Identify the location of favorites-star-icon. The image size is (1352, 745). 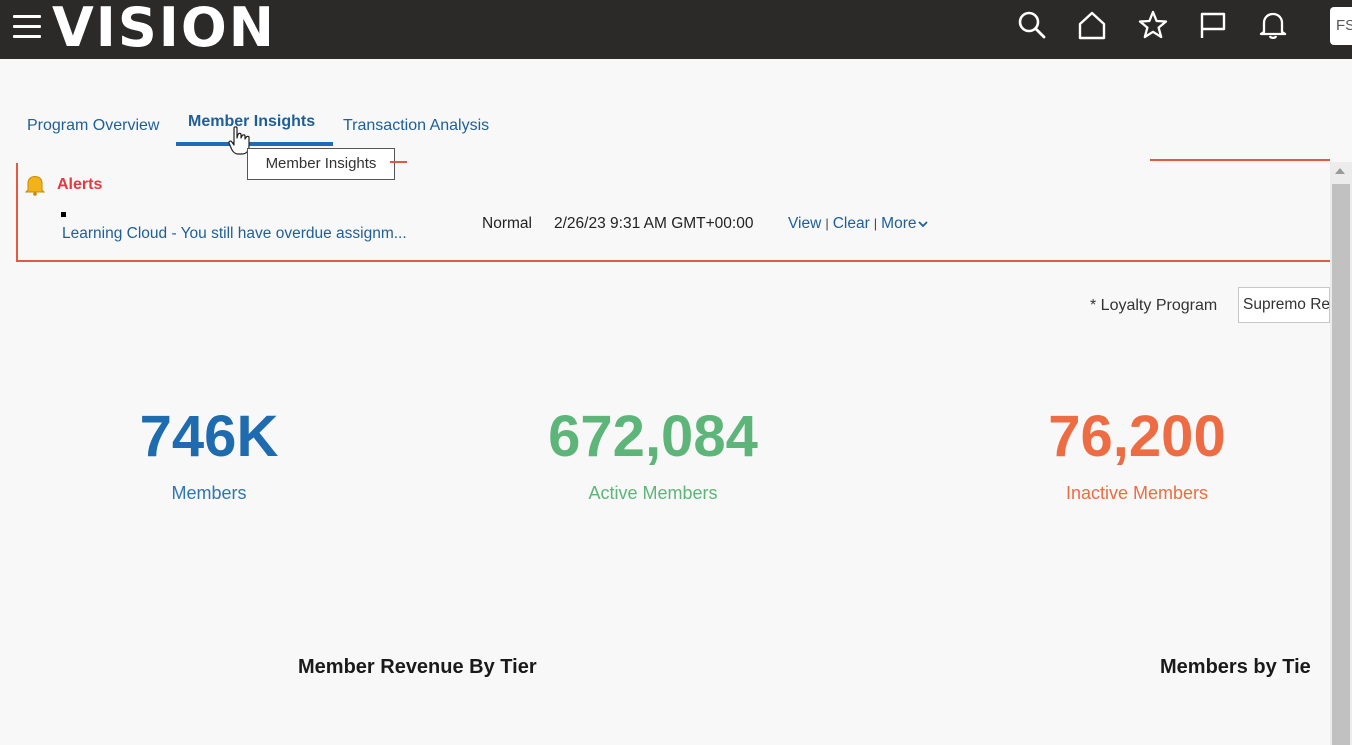
(1153, 25).